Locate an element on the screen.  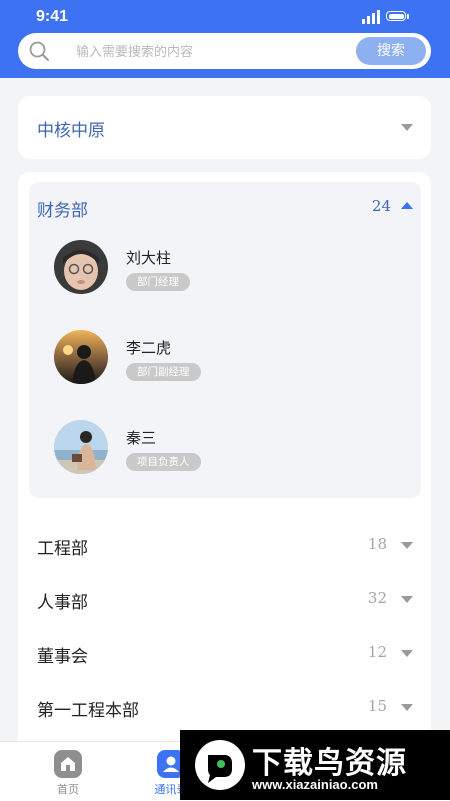
member-item: 秦三 项目负责人 is located at coordinates (224, 448).